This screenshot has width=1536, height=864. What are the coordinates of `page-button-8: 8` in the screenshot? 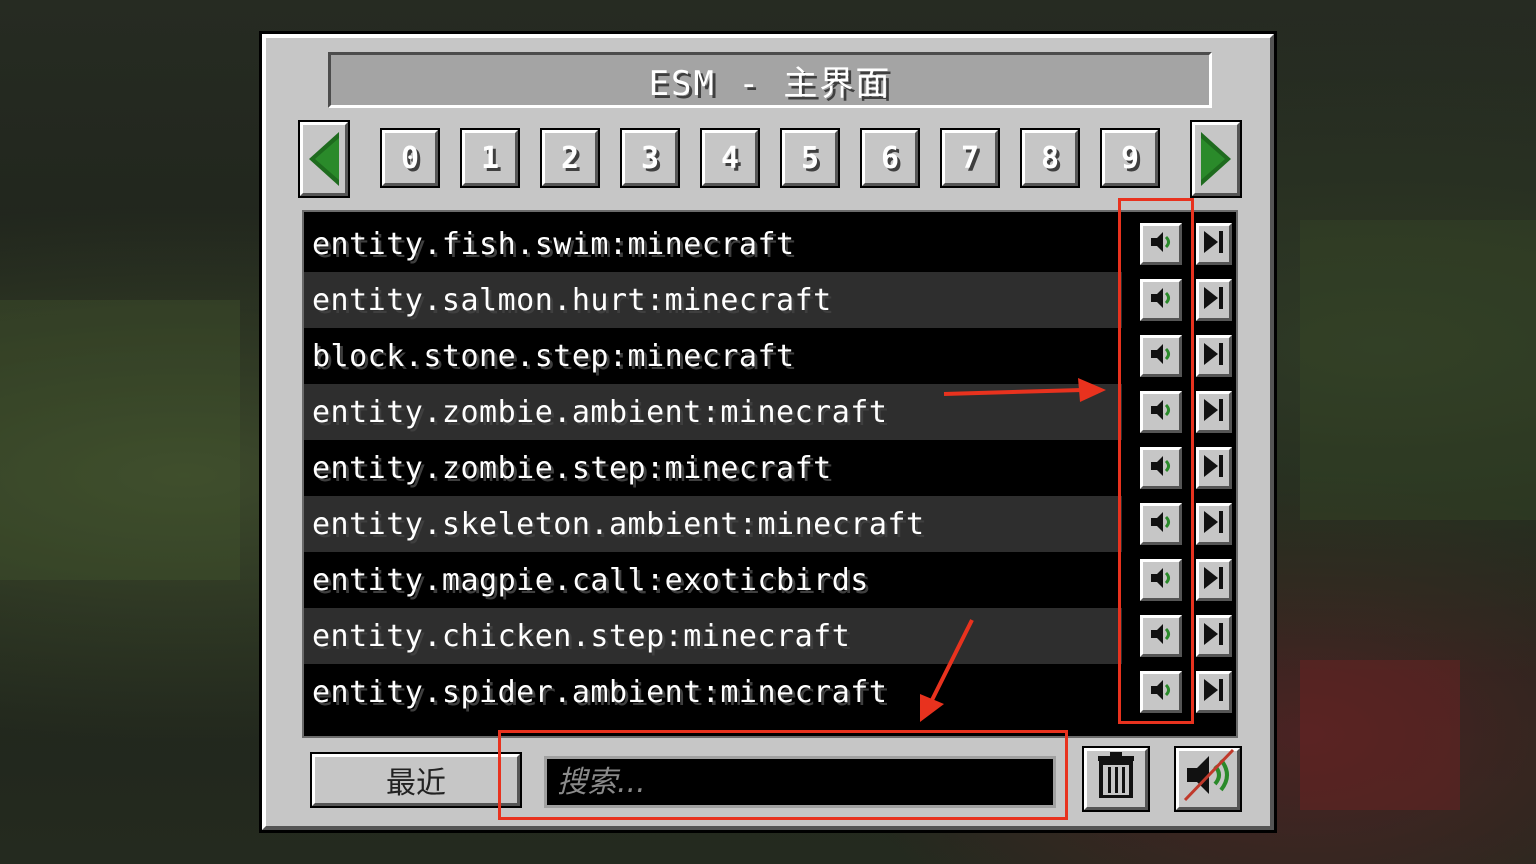 It's located at (1050, 158).